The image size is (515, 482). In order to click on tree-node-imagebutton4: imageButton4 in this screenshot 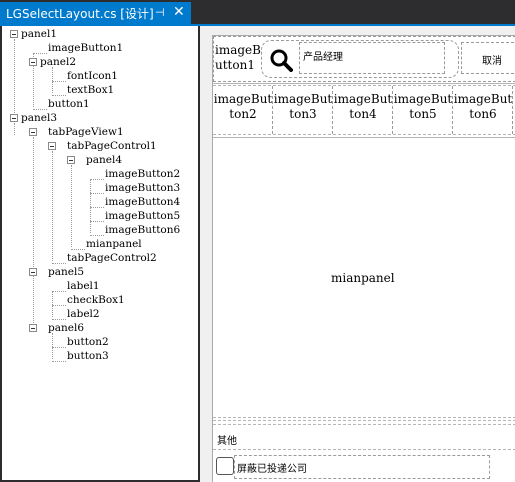, I will do `click(142, 202)`.